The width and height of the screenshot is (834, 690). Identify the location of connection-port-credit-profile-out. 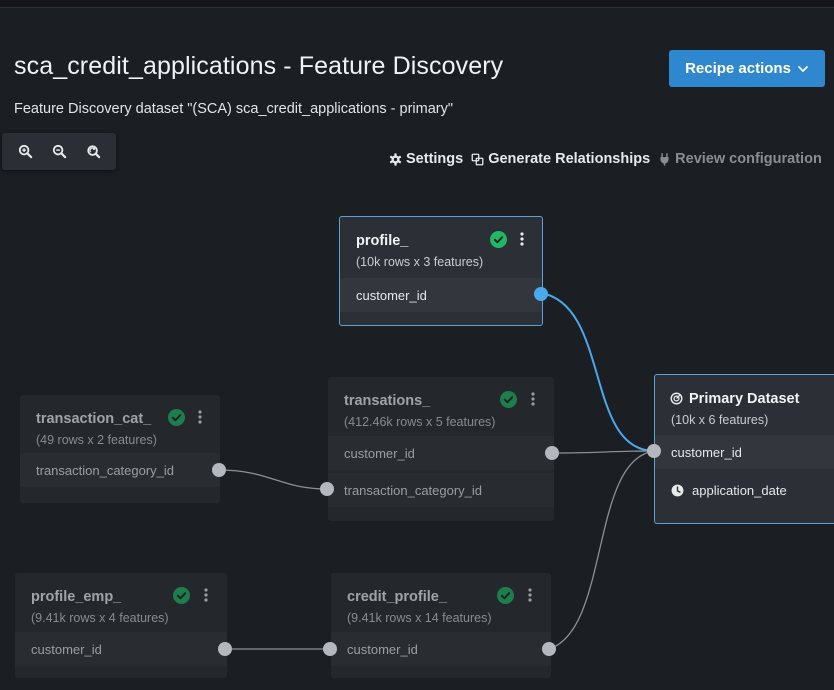
(549, 649).